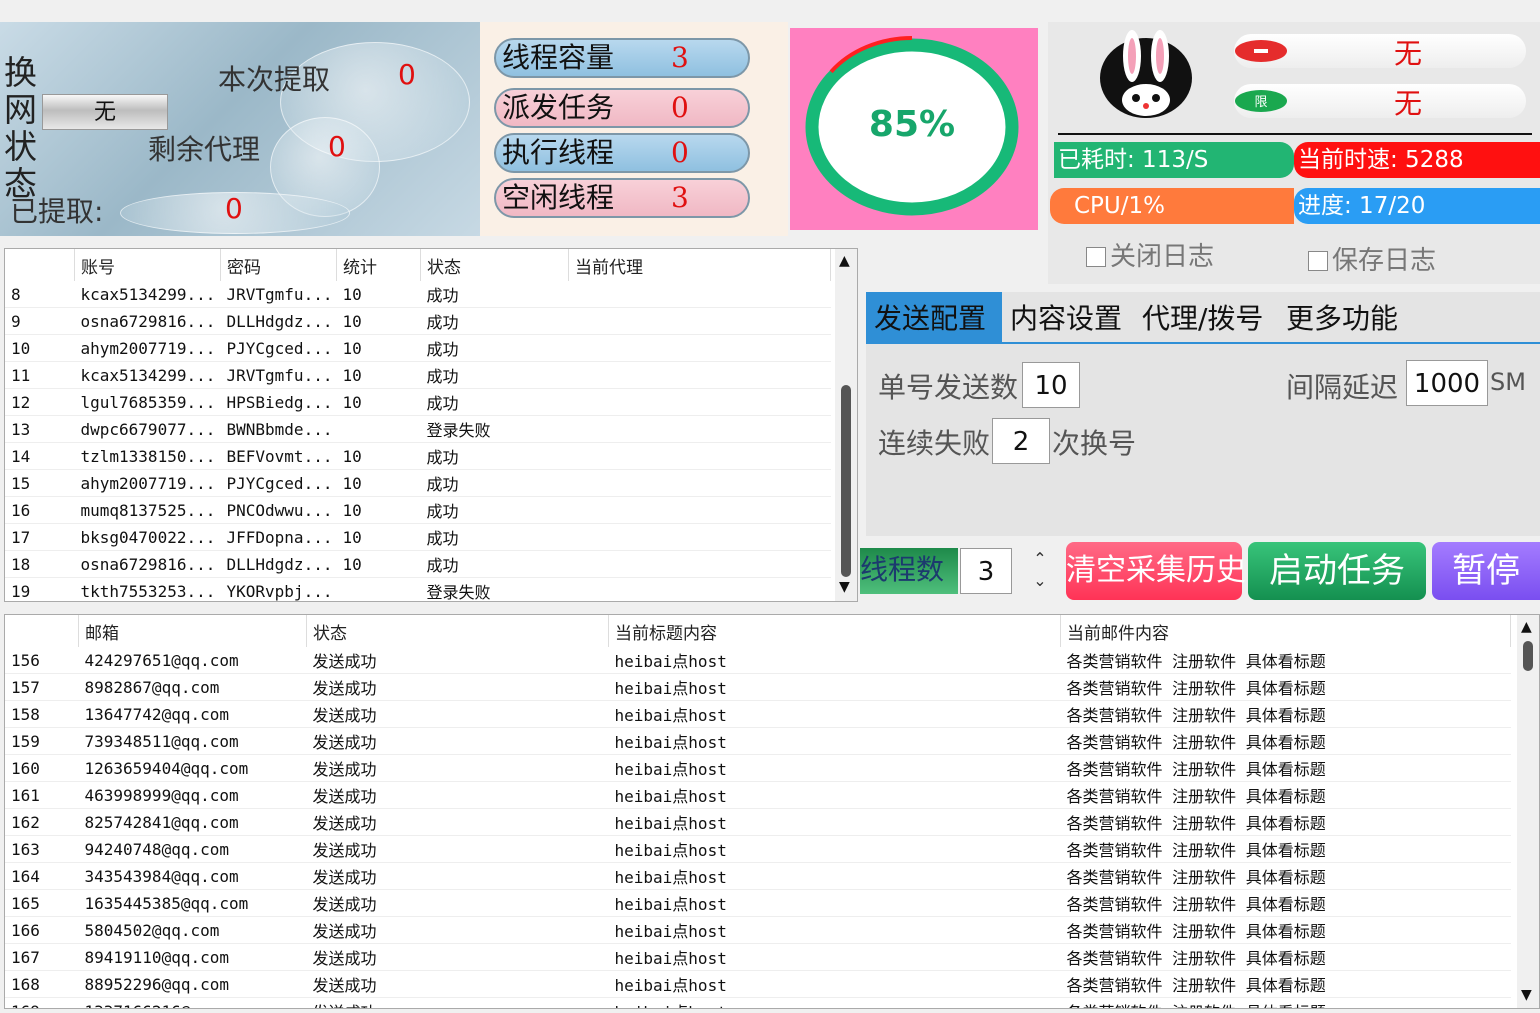  What do you see at coordinates (418, 294) in the screenshot?
I see `table-row: 8 kcax5134299... JRVTgmfu... 10 成功` at bounding box center [418, 294].